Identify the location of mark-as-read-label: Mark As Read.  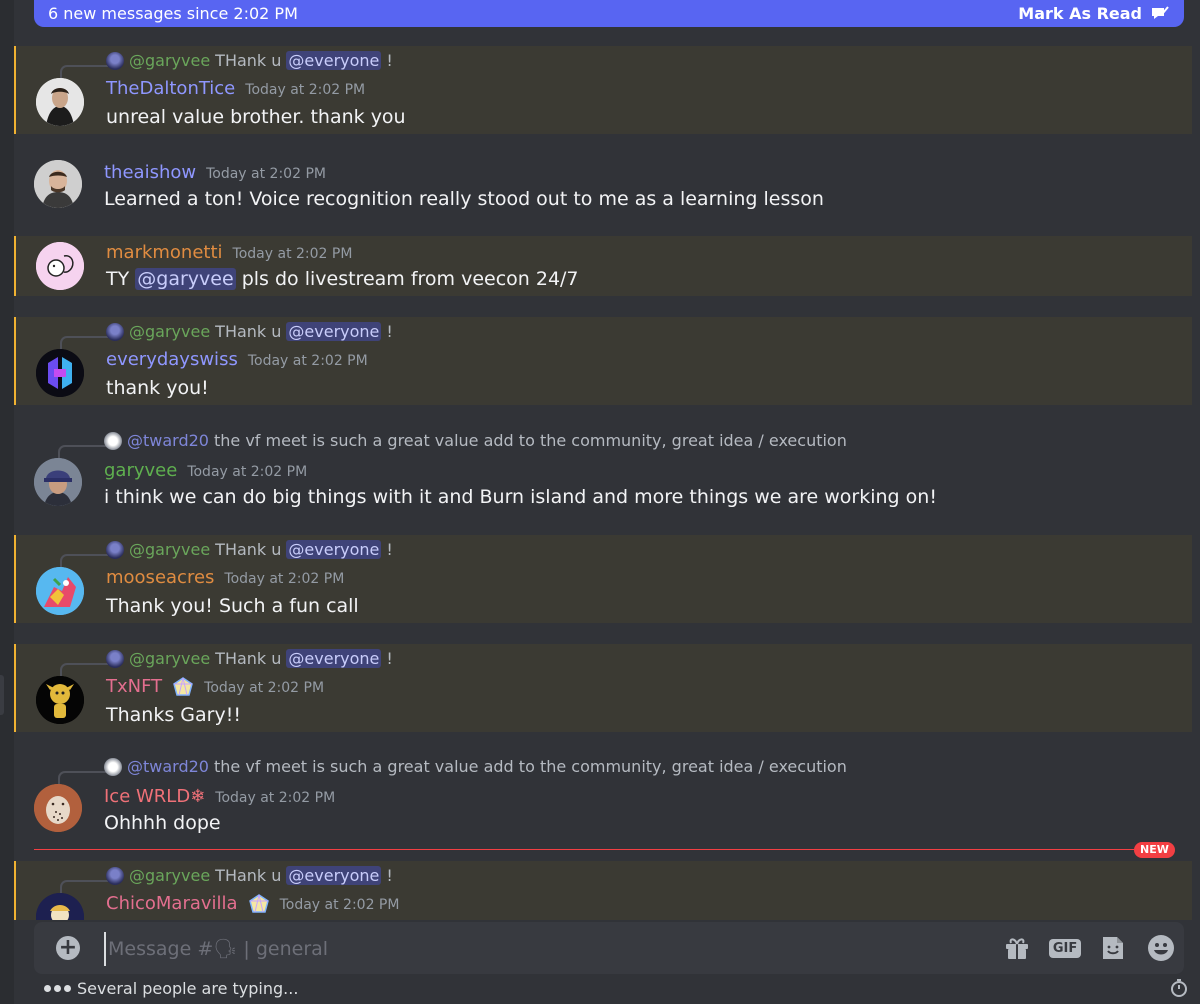
(1080, 13).